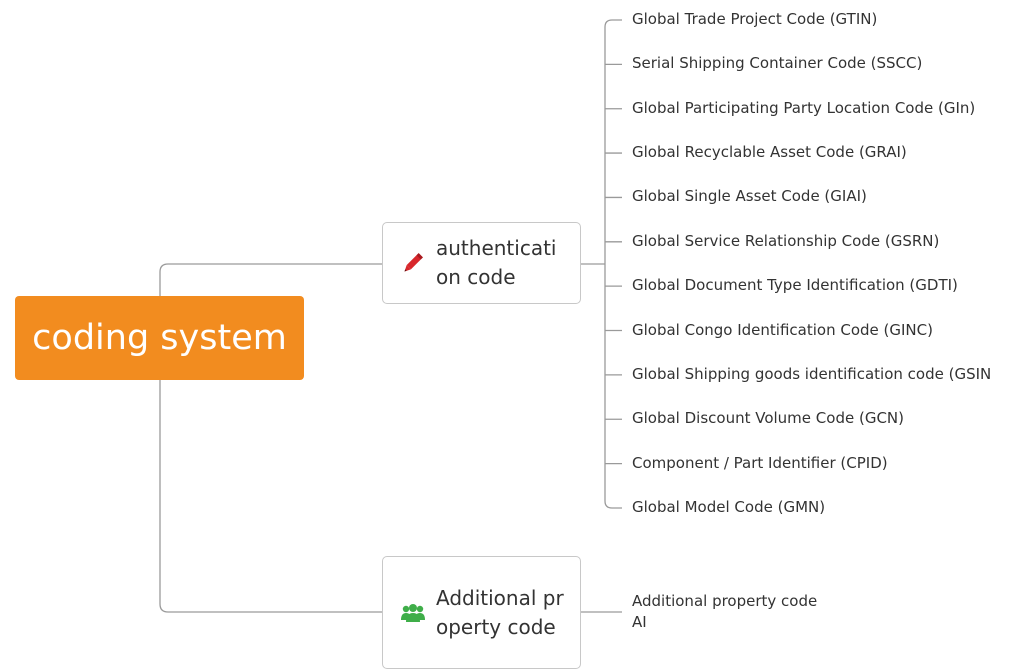 This screenshot has width=1022, height=672. Describe the element at coordinates (749, 196) in the screenshot. I see `leaf-item: Global Single Asset Code (GIAI)` at that location.